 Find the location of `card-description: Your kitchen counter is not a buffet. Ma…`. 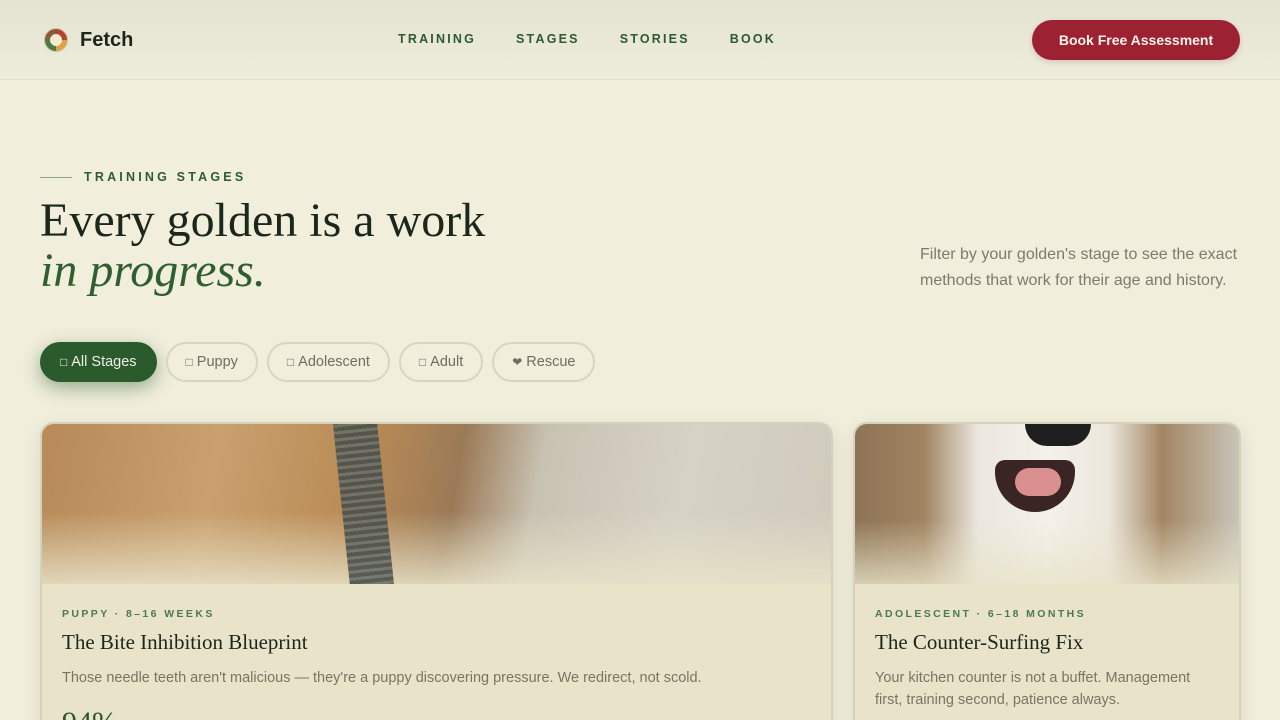

card-description: Your kitchen counter is not a buffet. Ma… is located at coordinates (1033, 689).